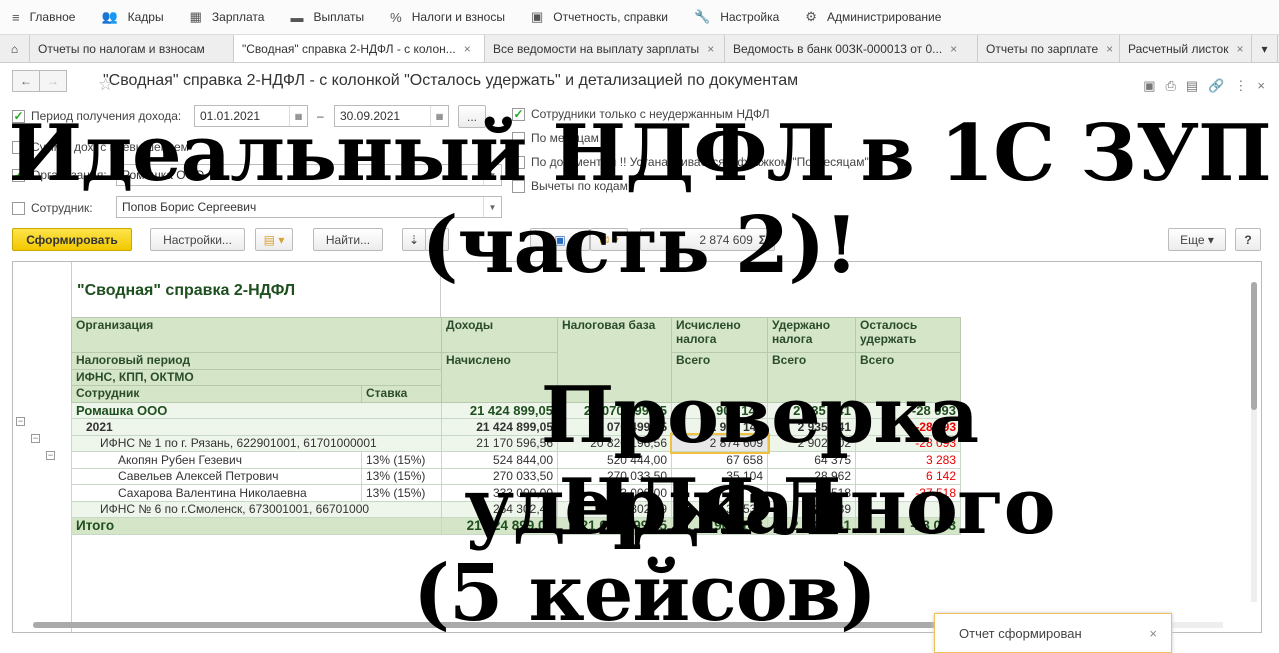 The width and height of the screenshot is (1279, 653). I want to click on period-checkbox: ✓, so click(18, 116).